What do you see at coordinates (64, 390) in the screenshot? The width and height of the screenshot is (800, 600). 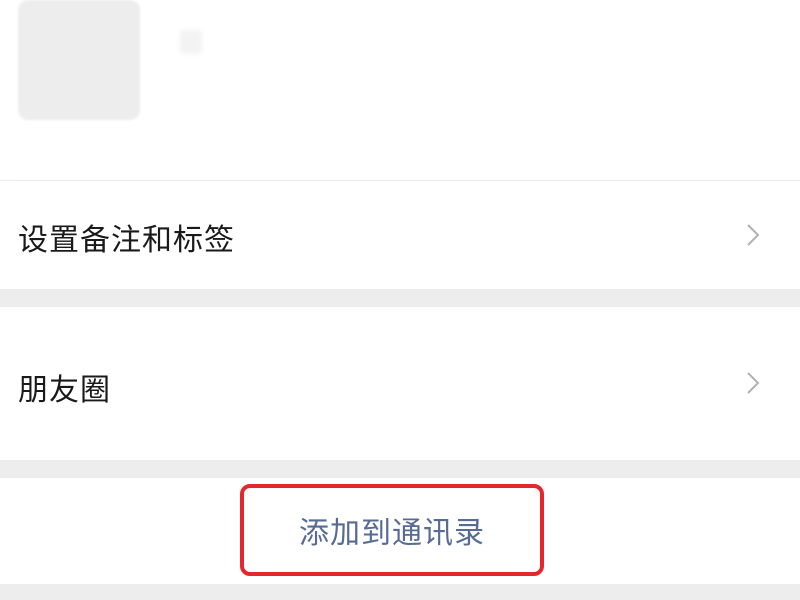 I see `moments-label: 朋友圈` at bounding box center [64, 390].